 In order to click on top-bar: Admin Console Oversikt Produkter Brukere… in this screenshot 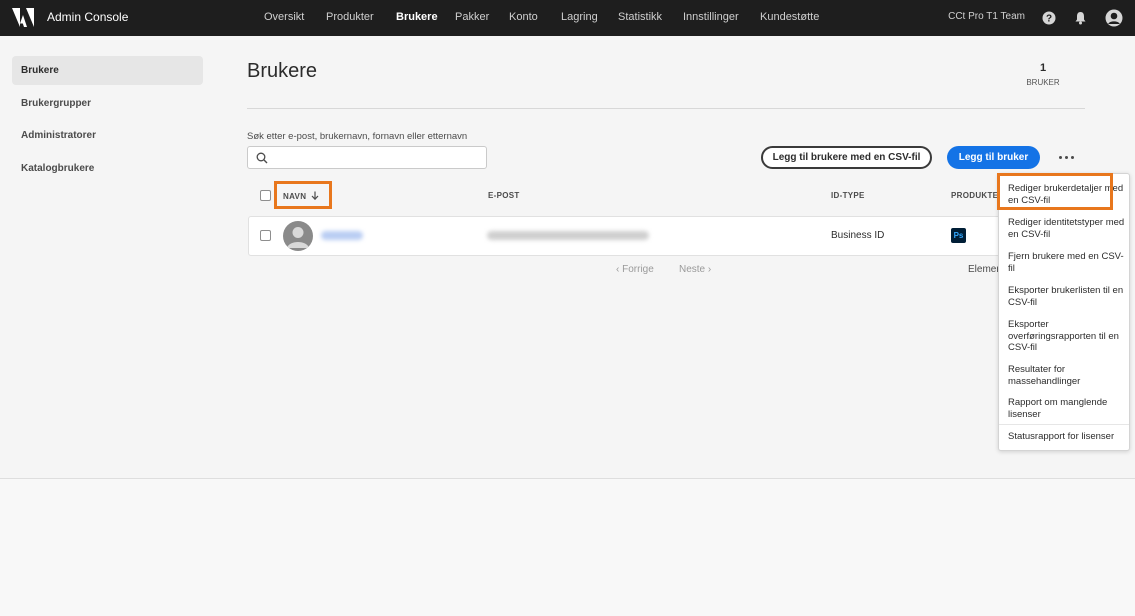, I will do `click(567, 18)`.